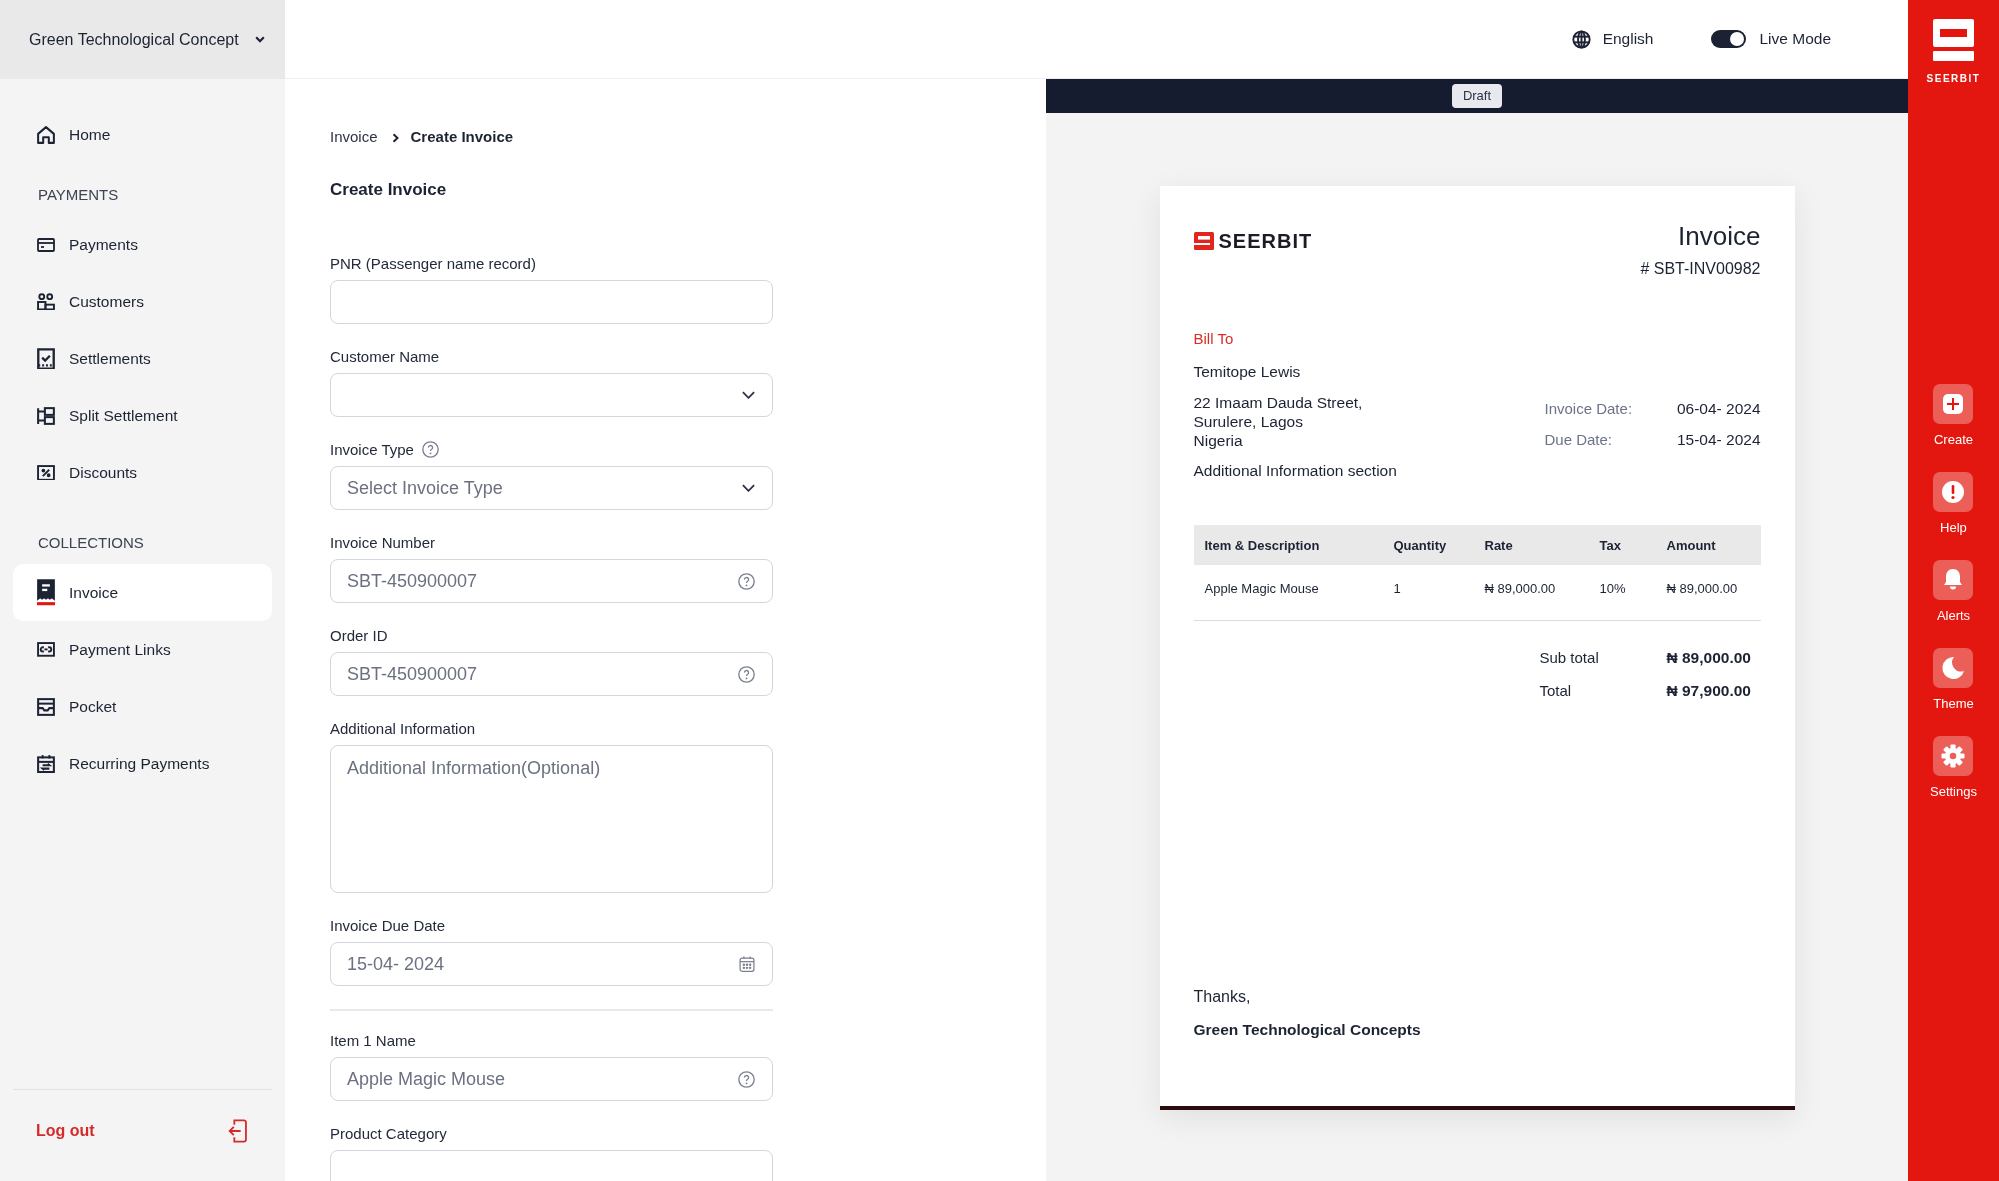 The width and height of the screenshot is (1999, 1181). Describe the element at coordinates (142, 134) in the screenshot. I see `nav-item: Home` at that location.